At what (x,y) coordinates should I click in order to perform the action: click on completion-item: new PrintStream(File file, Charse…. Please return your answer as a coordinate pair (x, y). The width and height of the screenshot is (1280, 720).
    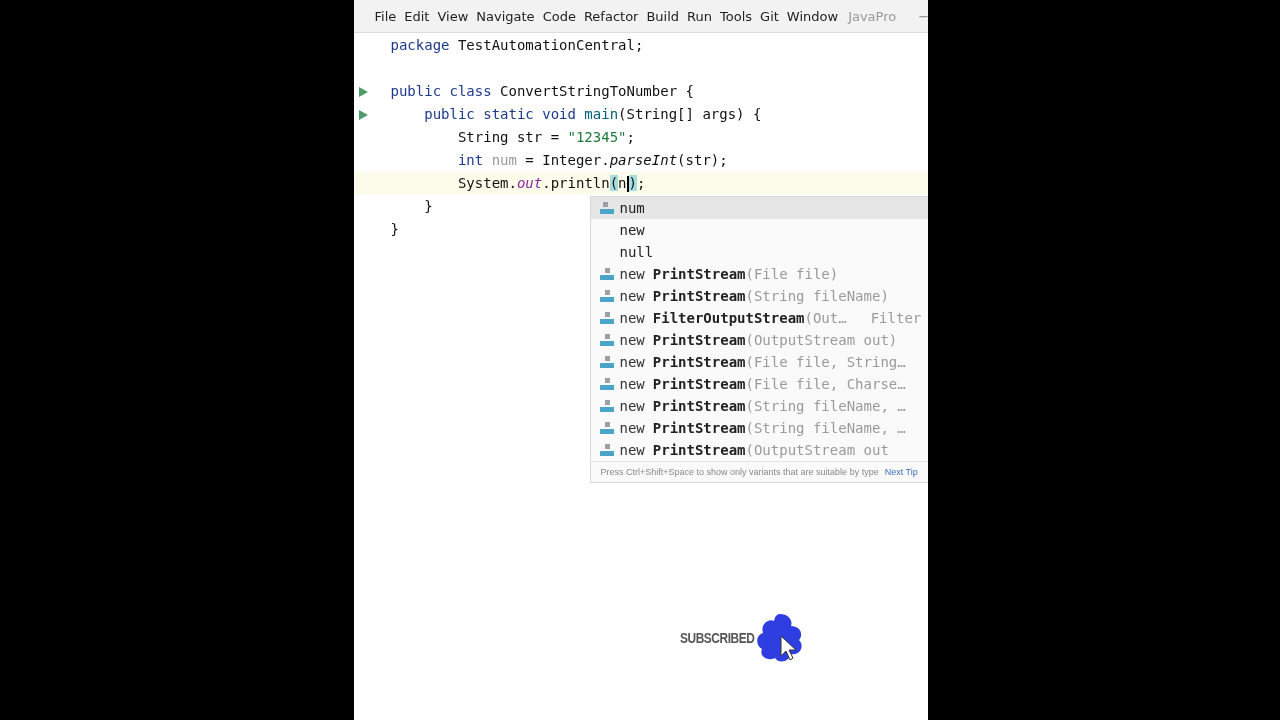
    Looking at the image, I should click on (759, 384).